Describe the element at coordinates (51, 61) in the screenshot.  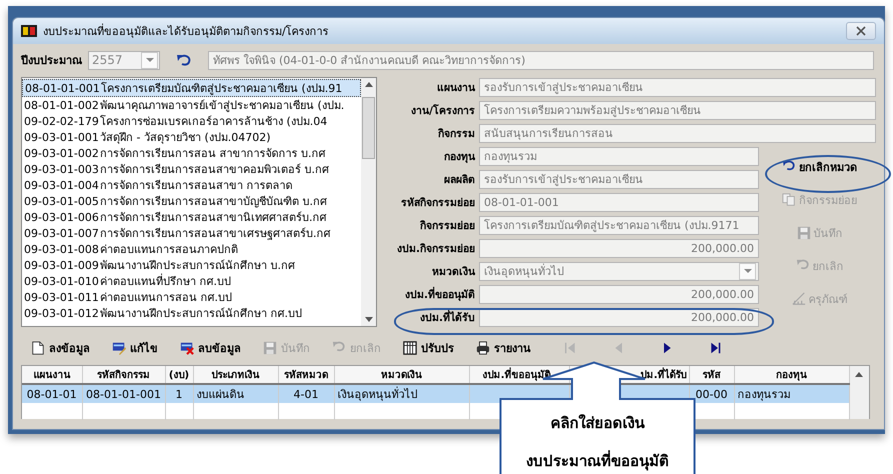
I see `field-label: ปีงบประมาณ` at that location.